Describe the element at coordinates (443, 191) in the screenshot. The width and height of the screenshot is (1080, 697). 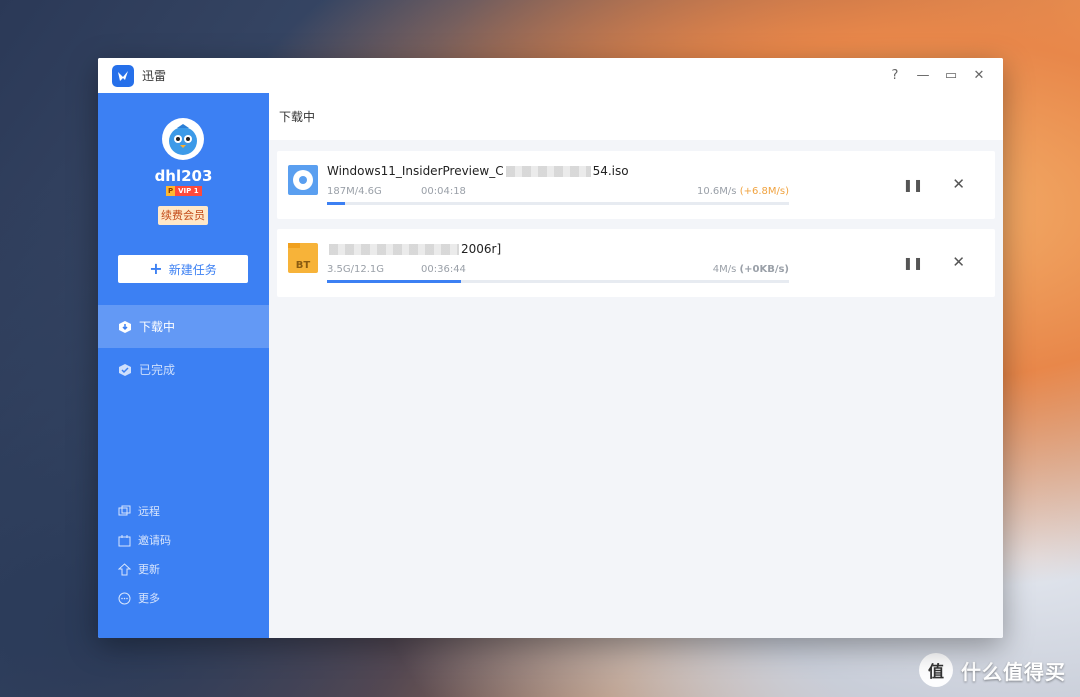
I see `task-time-left: 00:04:18` at that location.